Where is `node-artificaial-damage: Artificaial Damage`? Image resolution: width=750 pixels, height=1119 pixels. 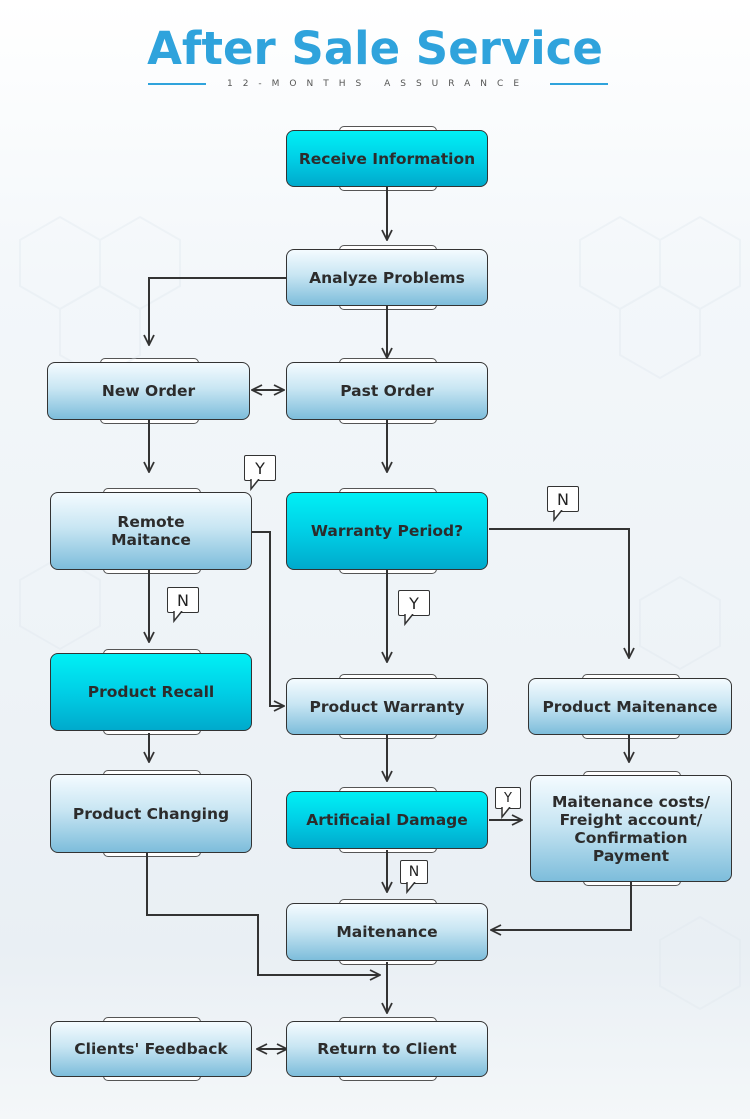 node-artificaial-damage: Artificaial Damage is located at coordinates (387, 820).